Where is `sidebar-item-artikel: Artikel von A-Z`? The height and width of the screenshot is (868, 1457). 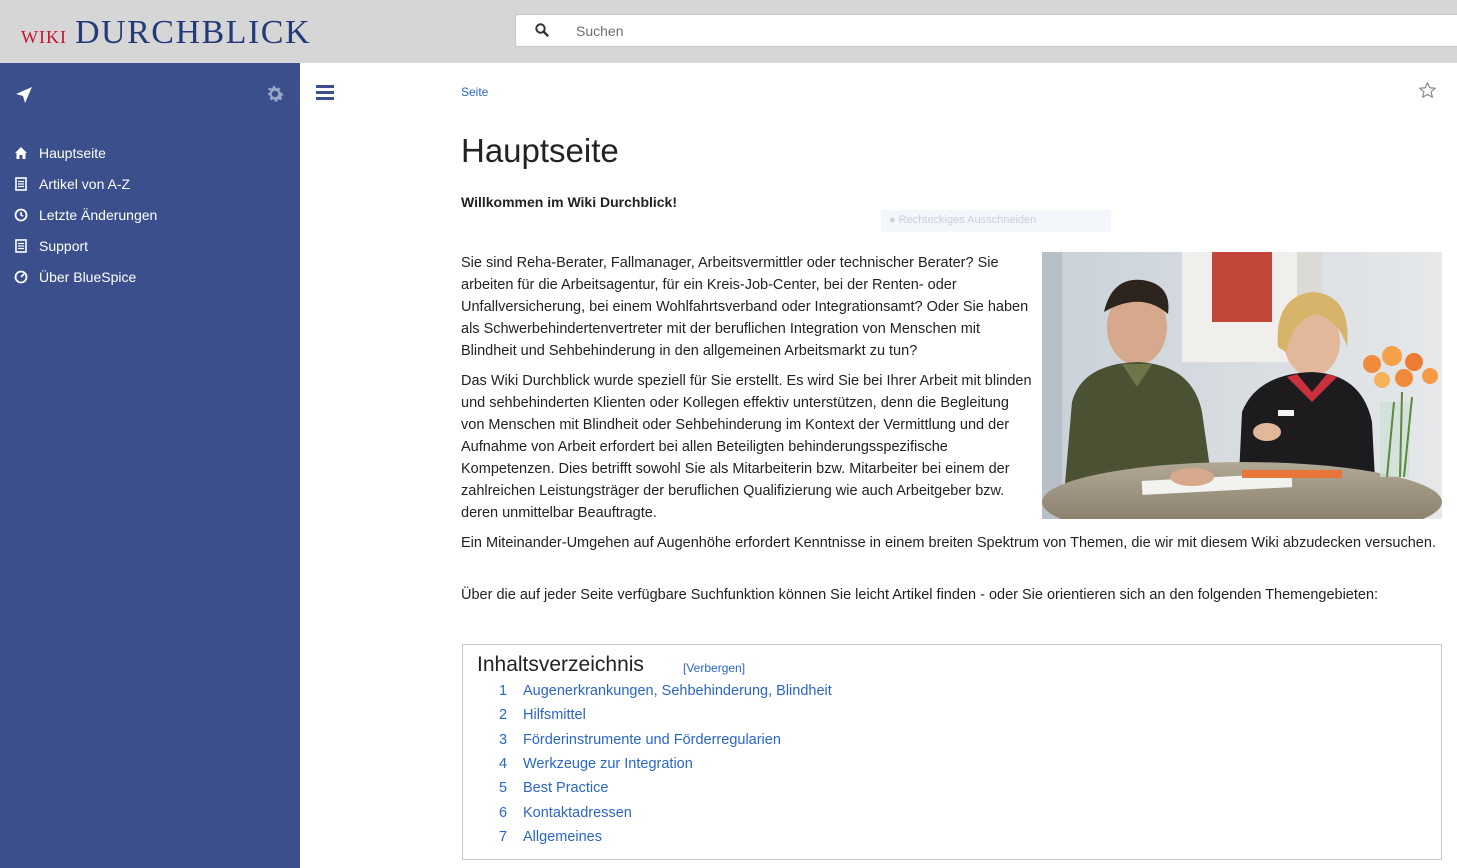
sidebar-item-artikel: Artikel von A-Z is located at coordinates (72, 184).